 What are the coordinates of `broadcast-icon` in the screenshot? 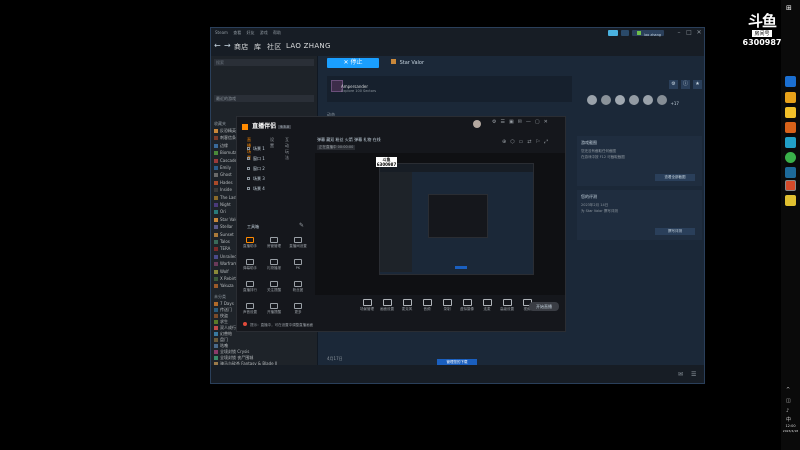 It's located at (625, 33).